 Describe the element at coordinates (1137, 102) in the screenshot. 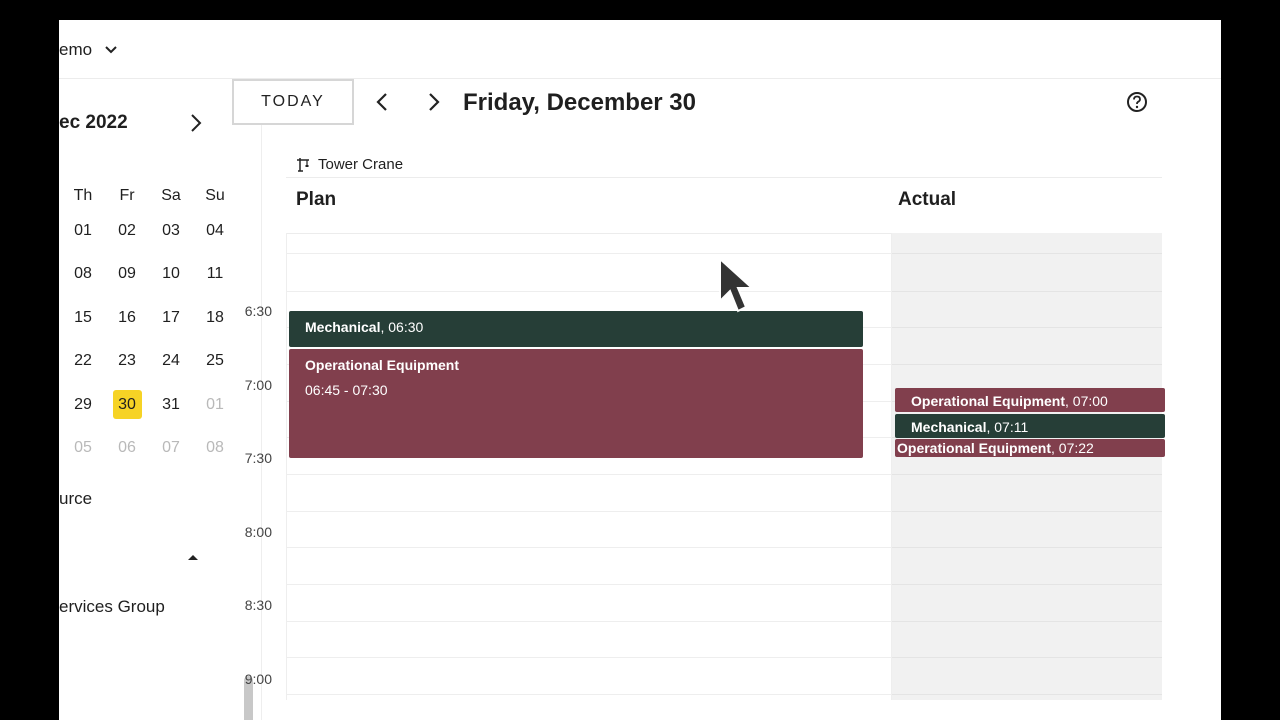

I see `help-circle-icon` at that location.